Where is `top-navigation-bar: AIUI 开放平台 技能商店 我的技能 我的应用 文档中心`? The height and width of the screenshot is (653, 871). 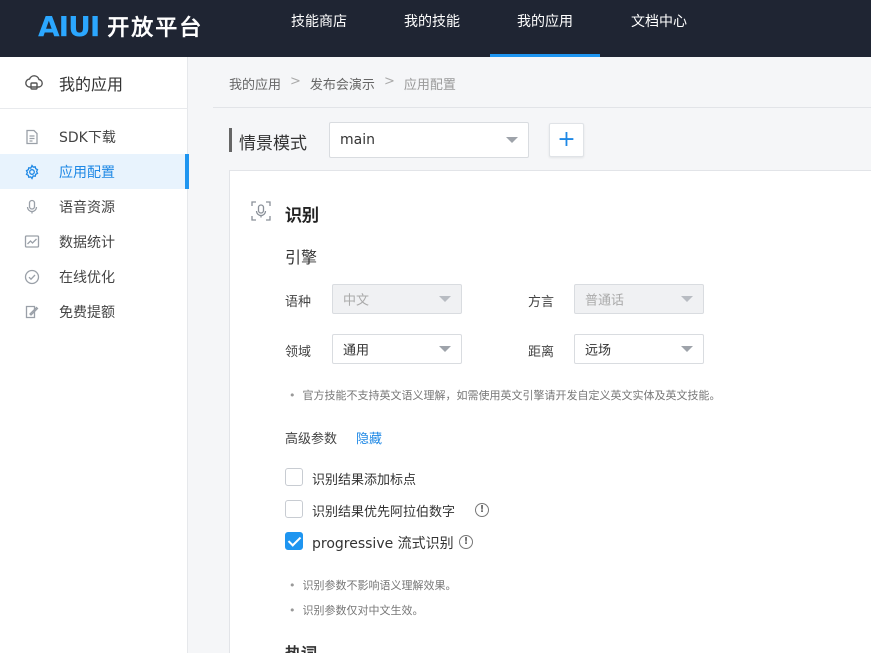
top-navigation-bar: AIUI 开放平台 技能商店 我的技能 我的应用 文档中心 is located at coordinates (435, 28).